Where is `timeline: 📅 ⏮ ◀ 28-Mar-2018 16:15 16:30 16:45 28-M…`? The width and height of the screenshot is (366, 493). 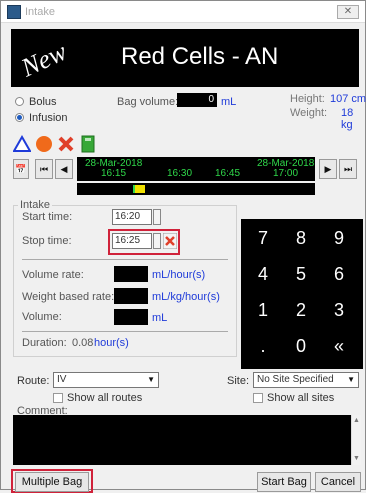
timeline: 📅 ⏮ ◀ 28-Mar-2018 16:15 16:30 16:45 28-M… is located at coordinates (187, 177).